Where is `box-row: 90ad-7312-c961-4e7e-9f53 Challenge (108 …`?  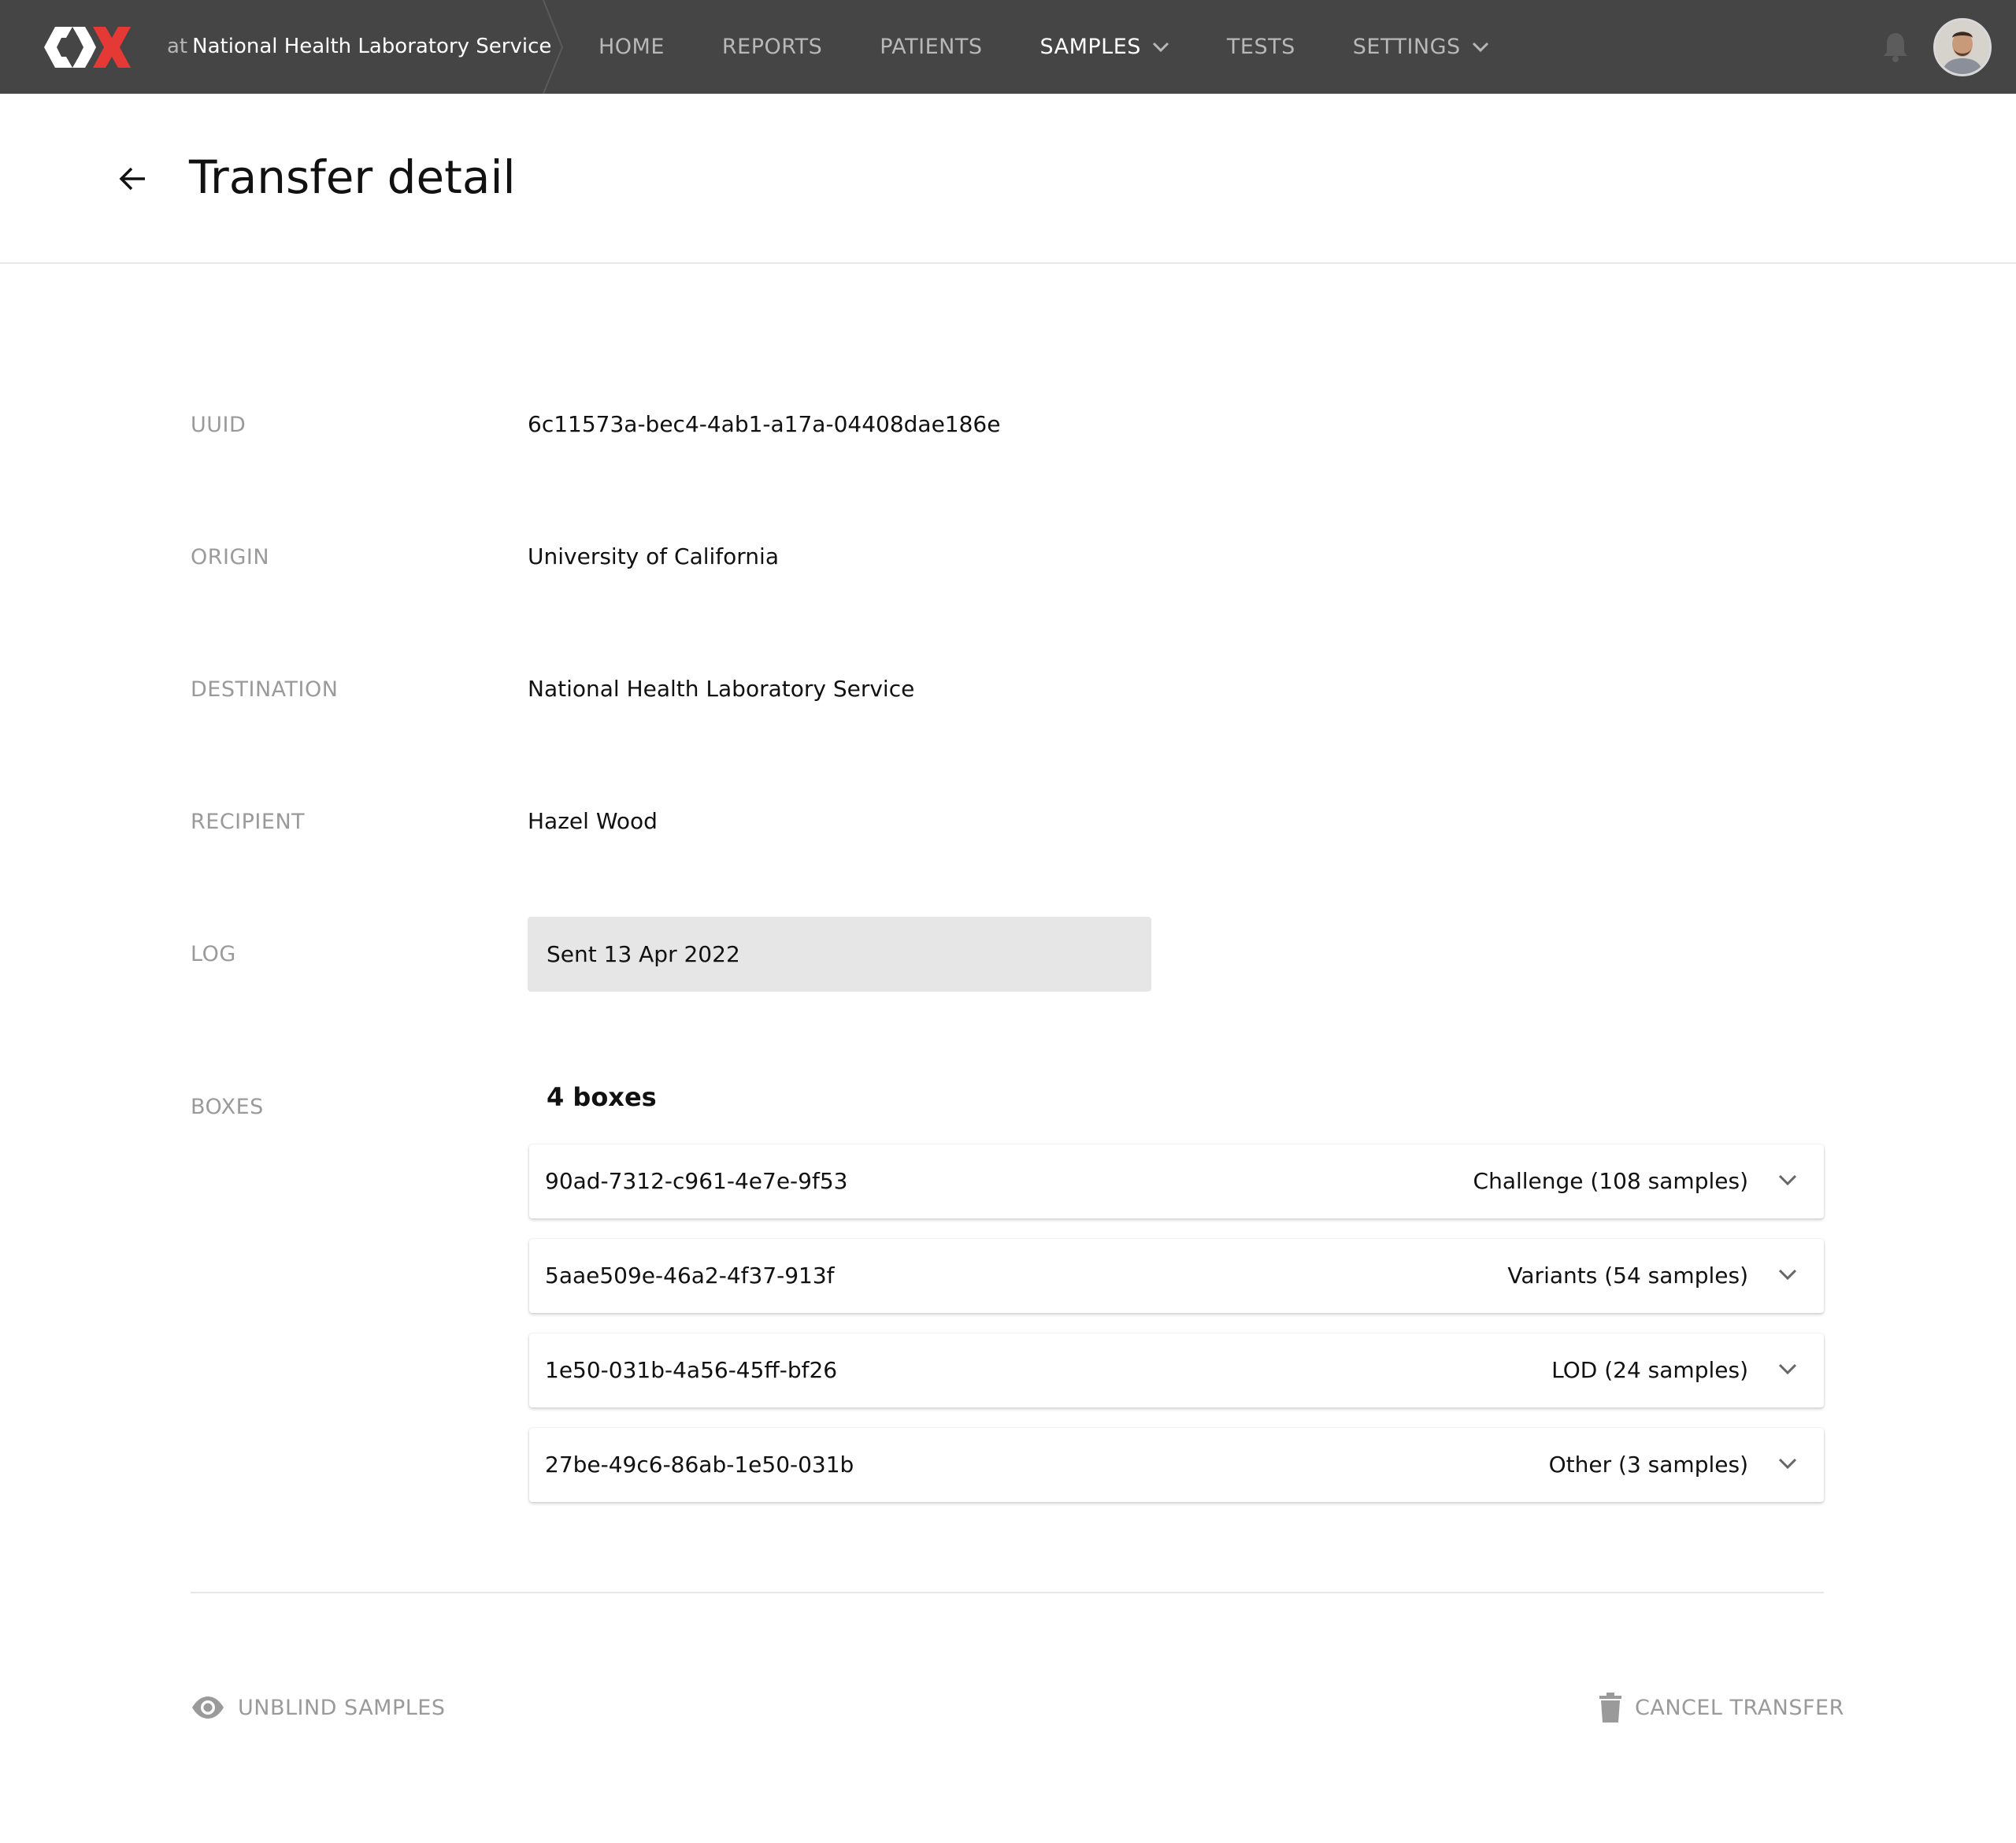 box-row: 90ad-7312-c961-4e7e-9f53 Challenge (108 … is located at coordinates (1176, 1181).